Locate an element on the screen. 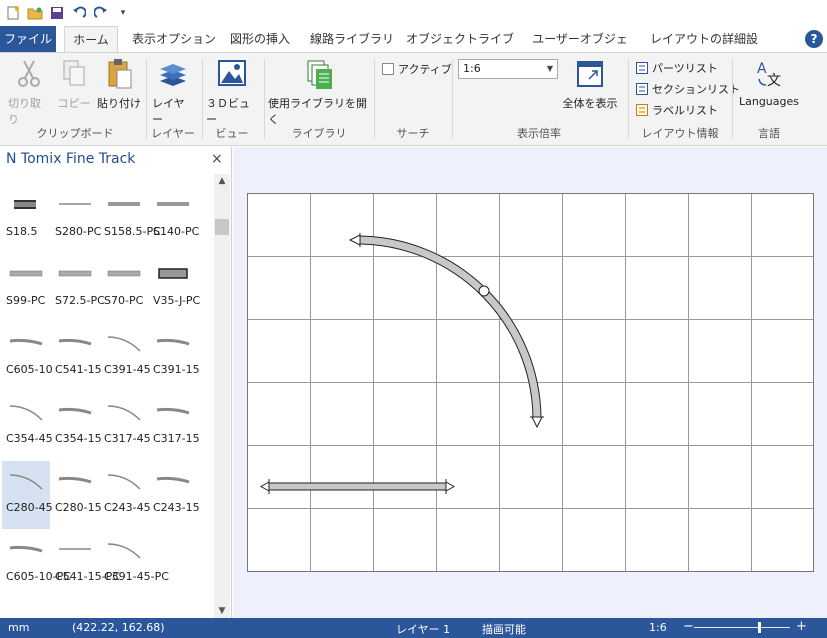  part-item-c541-15-pc: C541-15-PC is located at coordinates (85, 564).